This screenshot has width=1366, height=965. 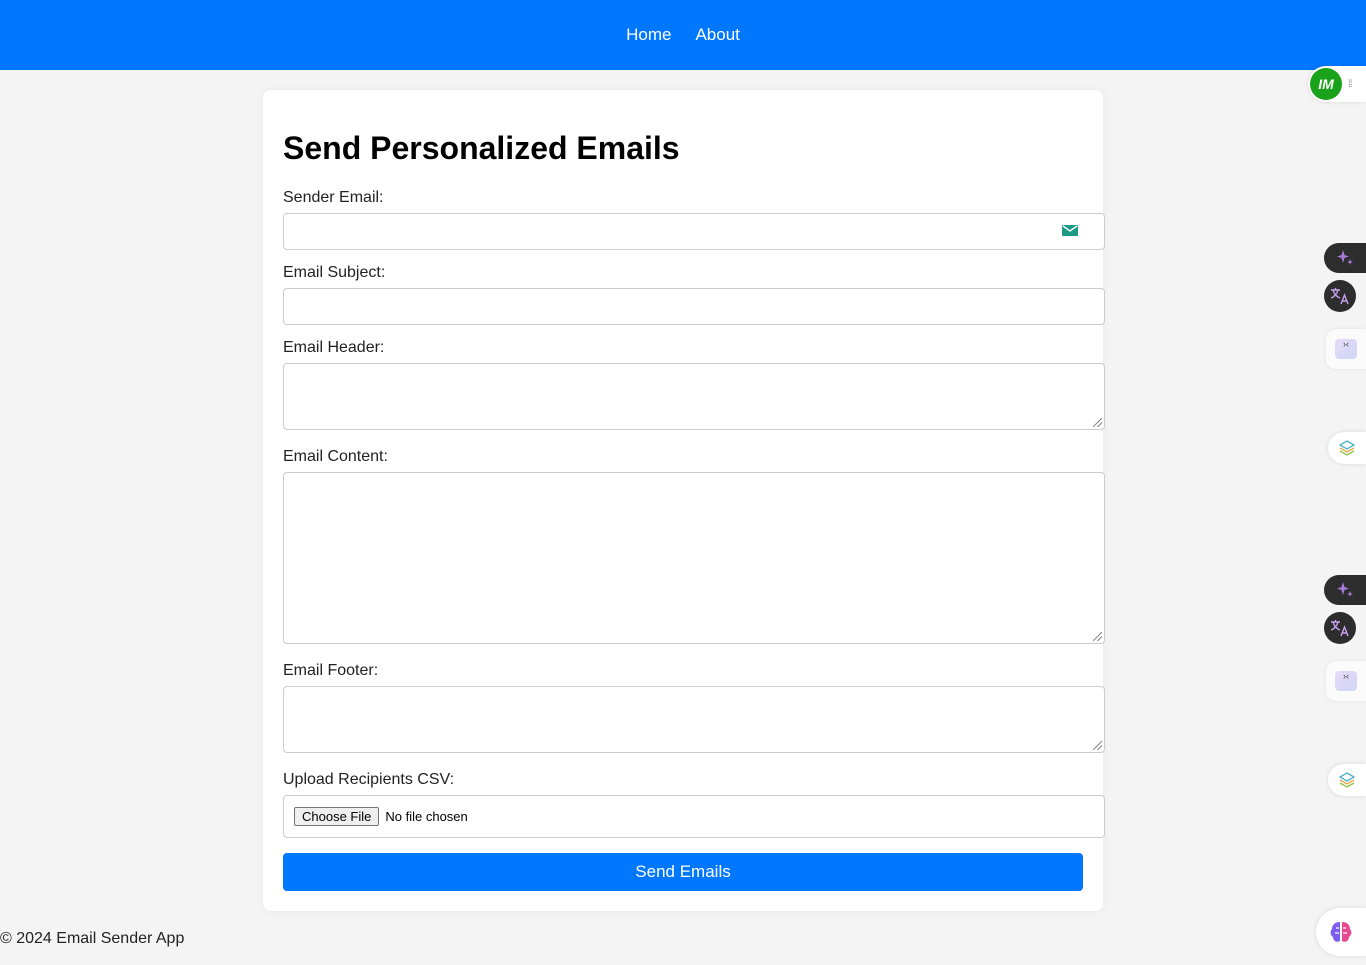 What do you see at coordinates (481, 148) in the screenshot?
I see `page-title: Send Personalized Emails` at bounding box center [481, 148].